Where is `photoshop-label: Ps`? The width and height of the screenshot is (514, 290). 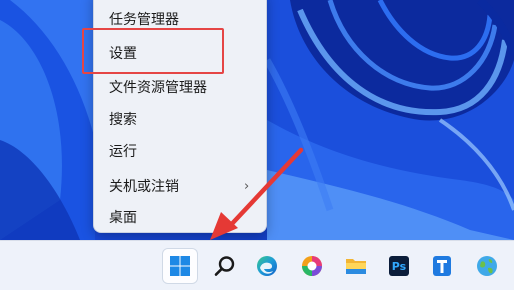
photoshop-label: Ps is located at coordinates (399, 266).